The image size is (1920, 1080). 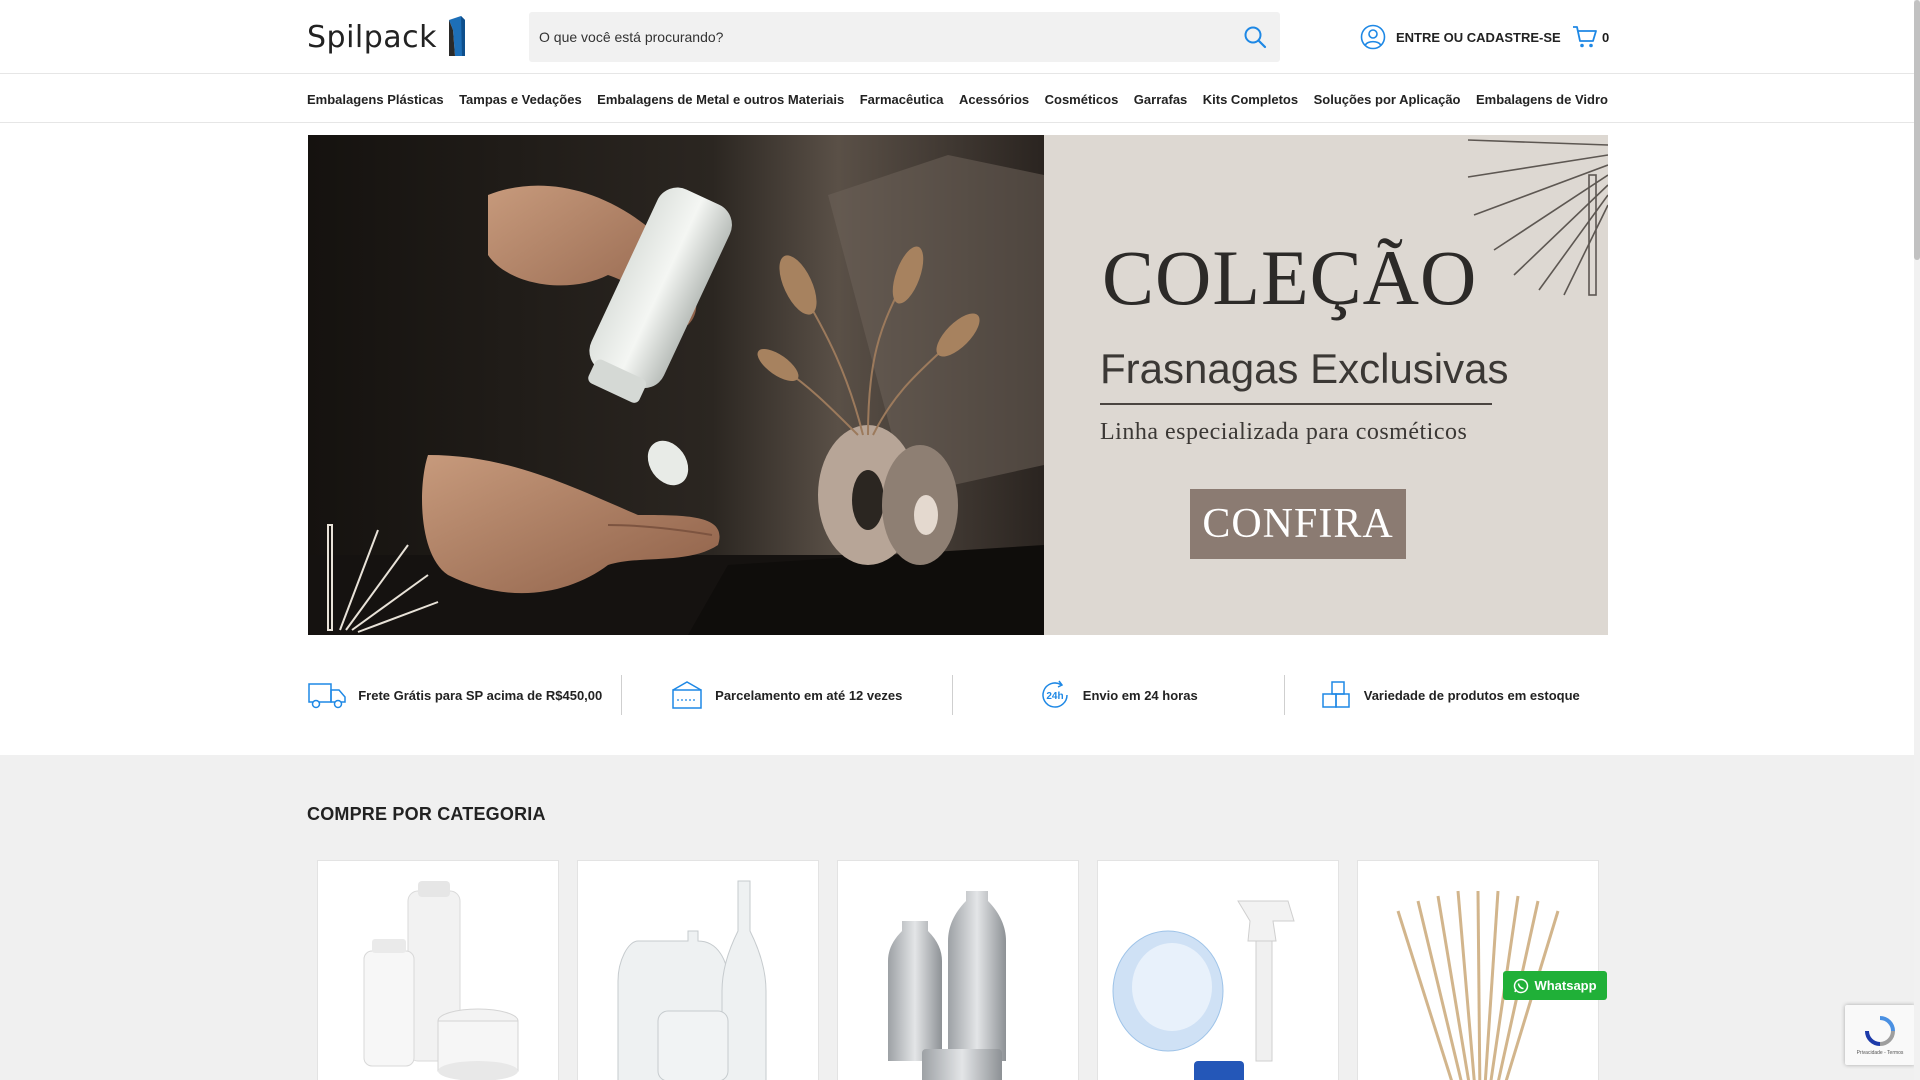 I want to click on header: Spilpack ENTRE OU CADASTRE-SE 0, so click(x=960, y=37).